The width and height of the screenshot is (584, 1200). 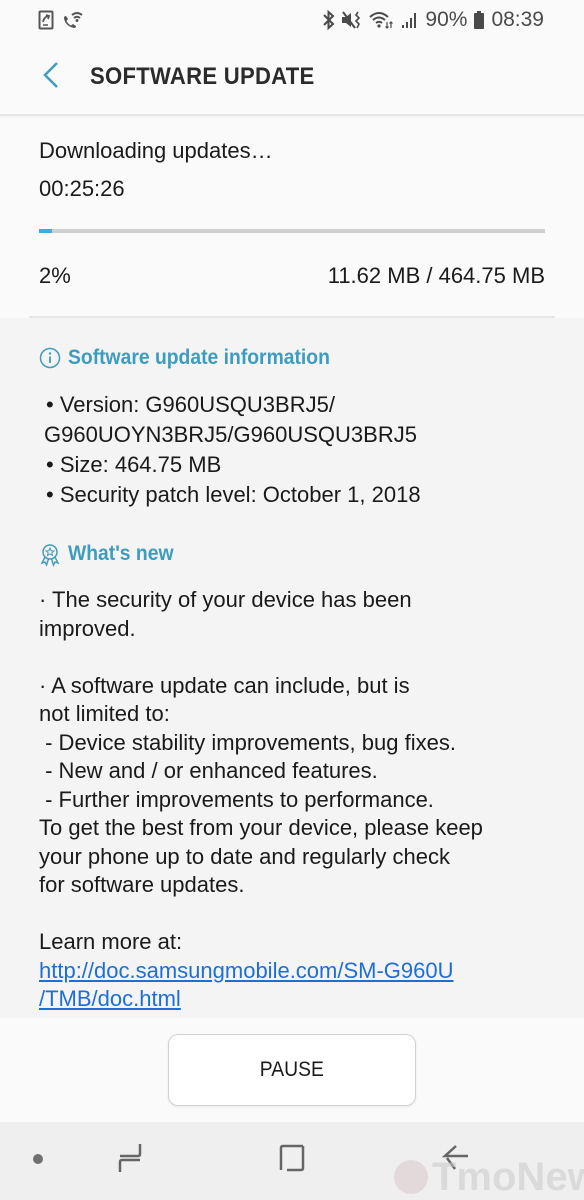 I want to click on pause-button-label: PAUSE, so click(x=292, y=1069).